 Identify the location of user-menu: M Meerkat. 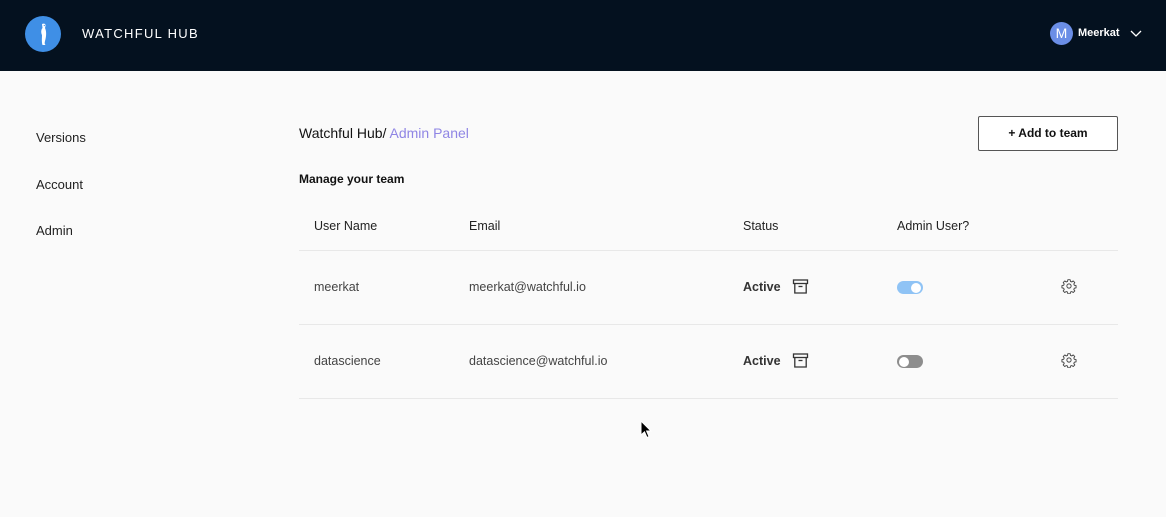
(1100, 34).